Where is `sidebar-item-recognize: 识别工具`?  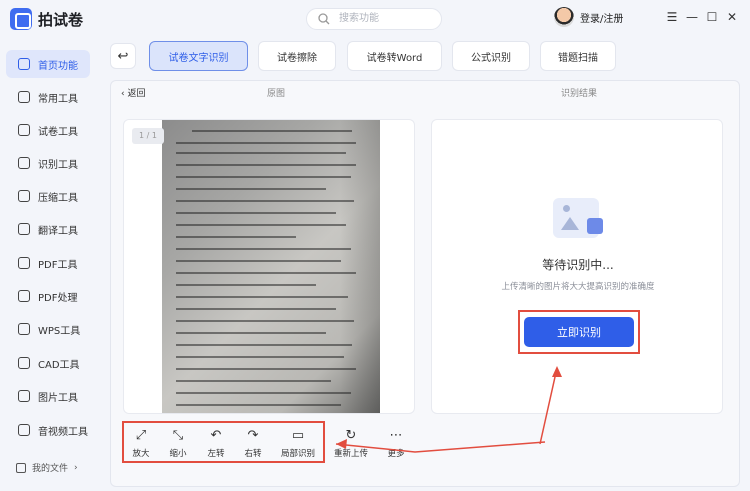
sidebar-item-recognize: 识别工具 is located at coordinates (48, 163).